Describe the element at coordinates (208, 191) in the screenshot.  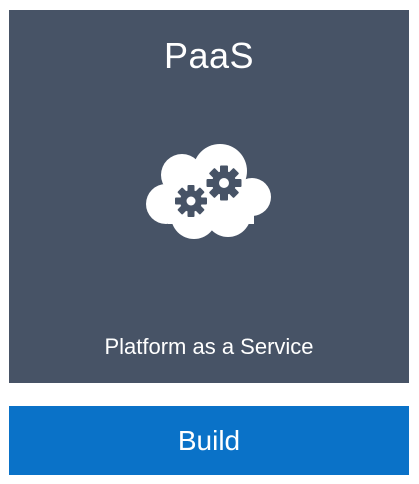
I see `cloud-gears-icon` at that location.